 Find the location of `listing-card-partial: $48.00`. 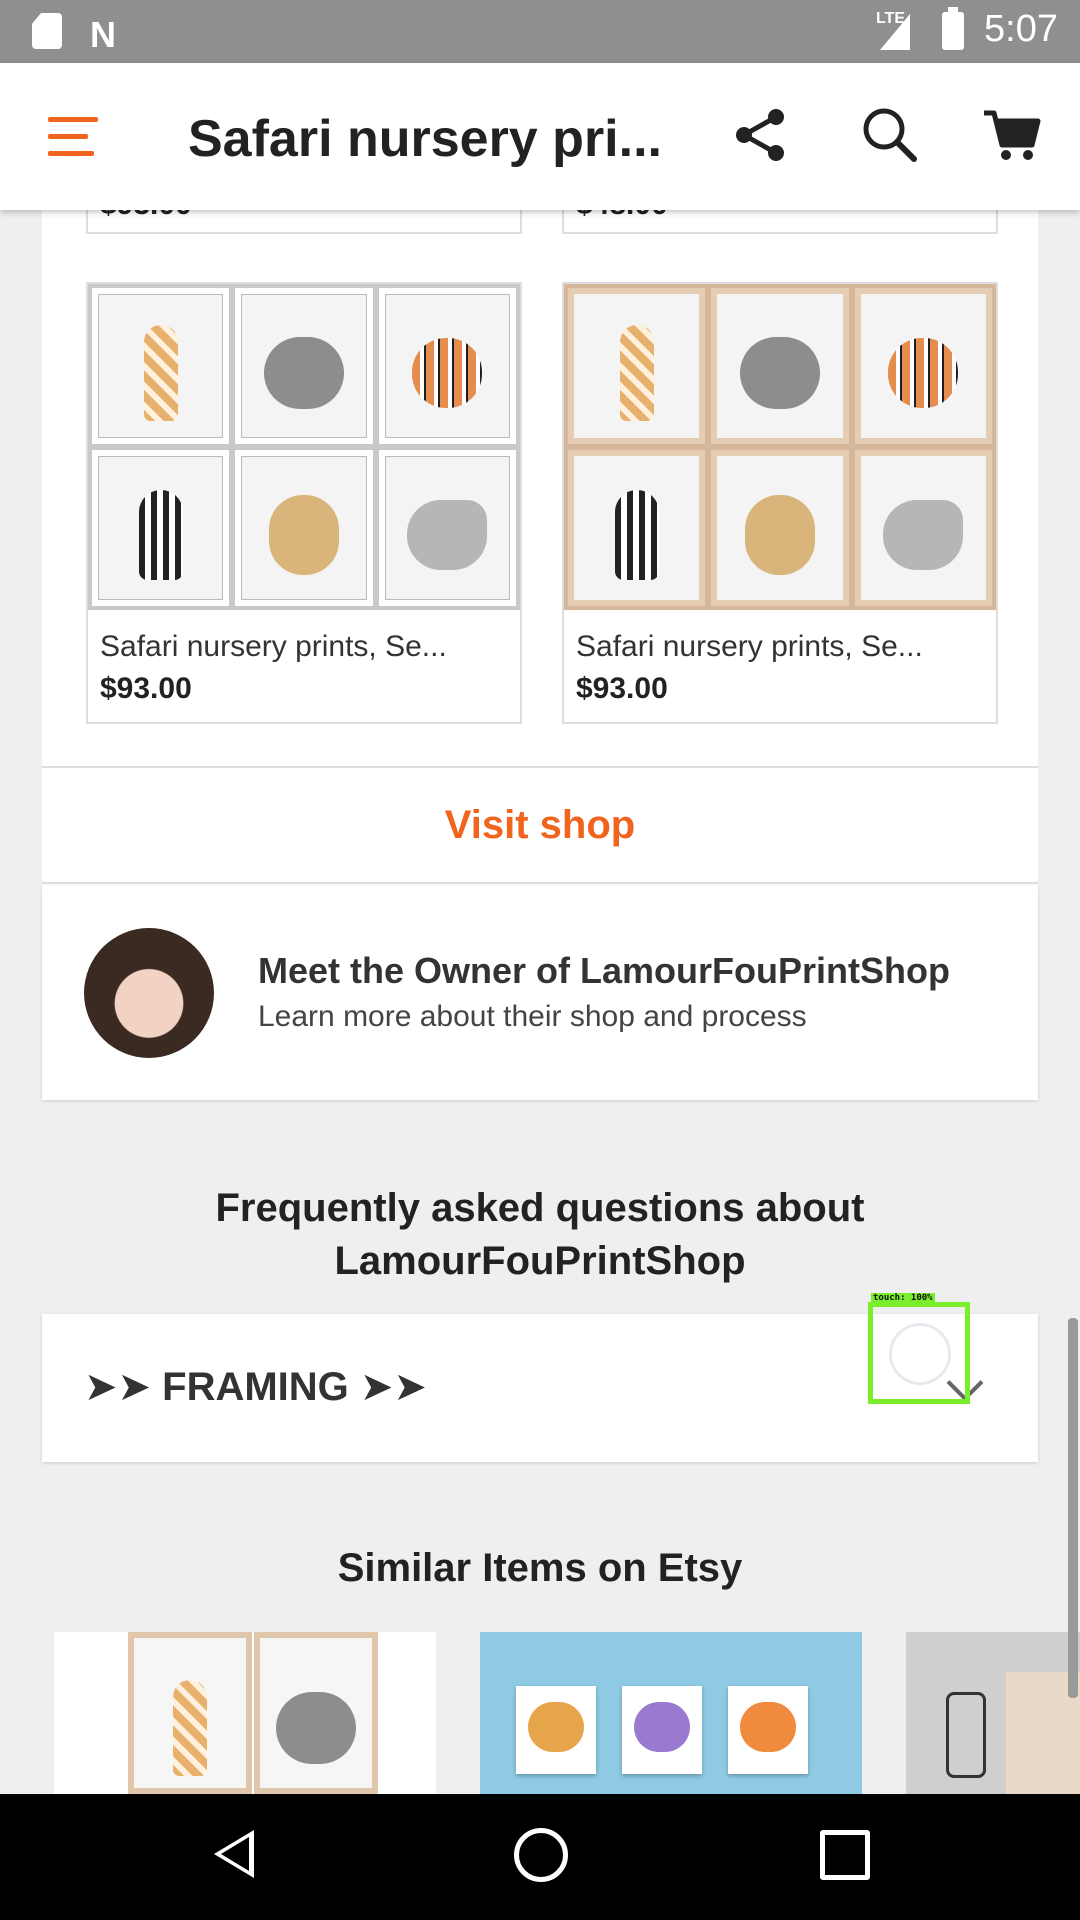

listing-card-partial: $48.00 is located at coordinates (780, 222).